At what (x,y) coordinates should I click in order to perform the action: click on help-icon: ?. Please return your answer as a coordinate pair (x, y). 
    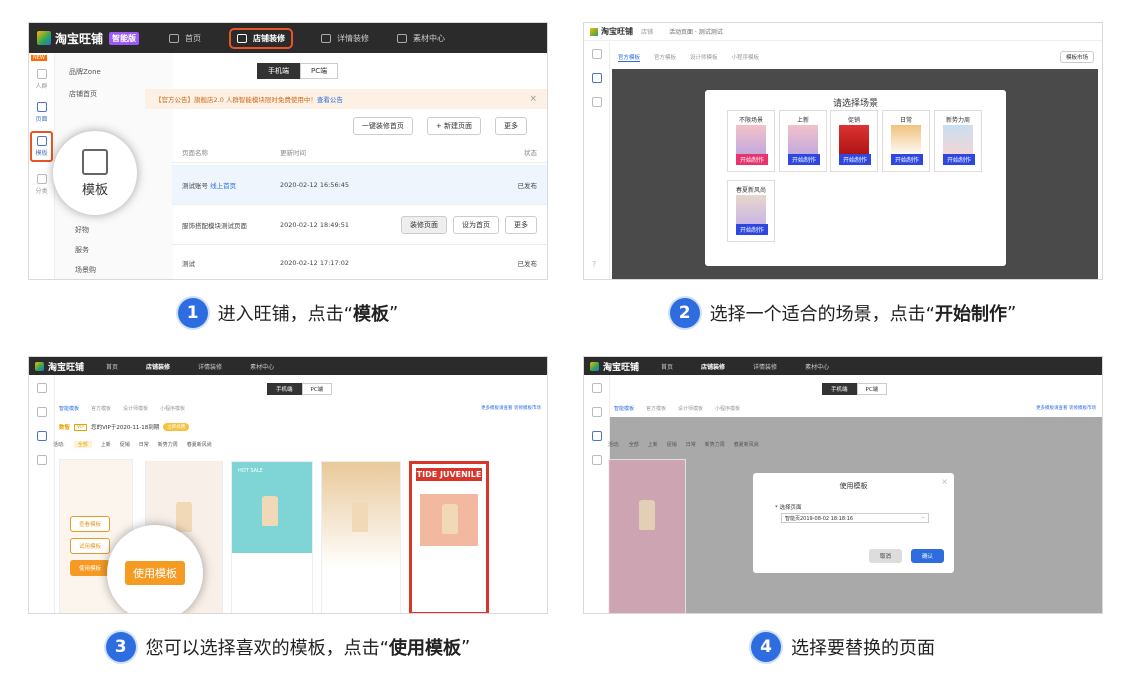
    Looking at the image, I should click on (594, 264).